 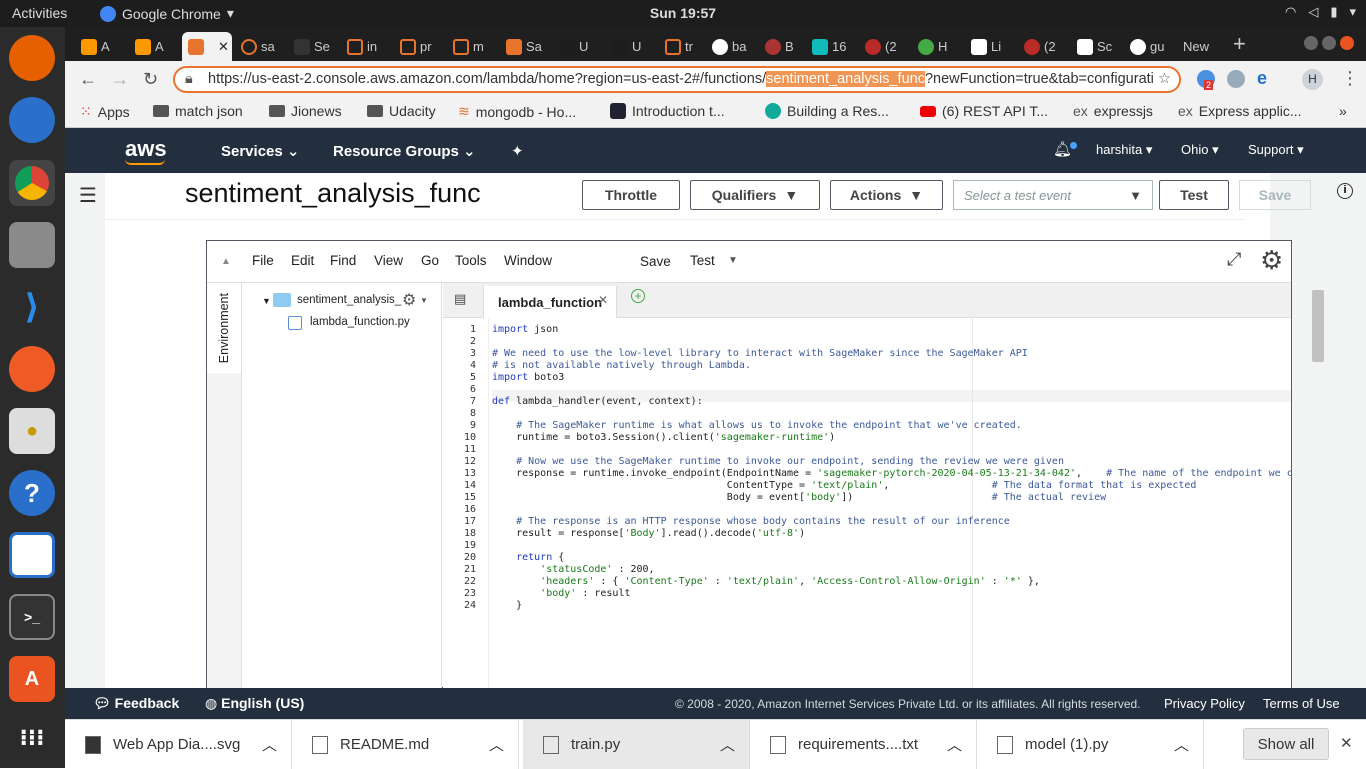 What do you see at coordinates (32, 369) in the screenshot?
I see `postman-icon` at bounding box center [32, 369].